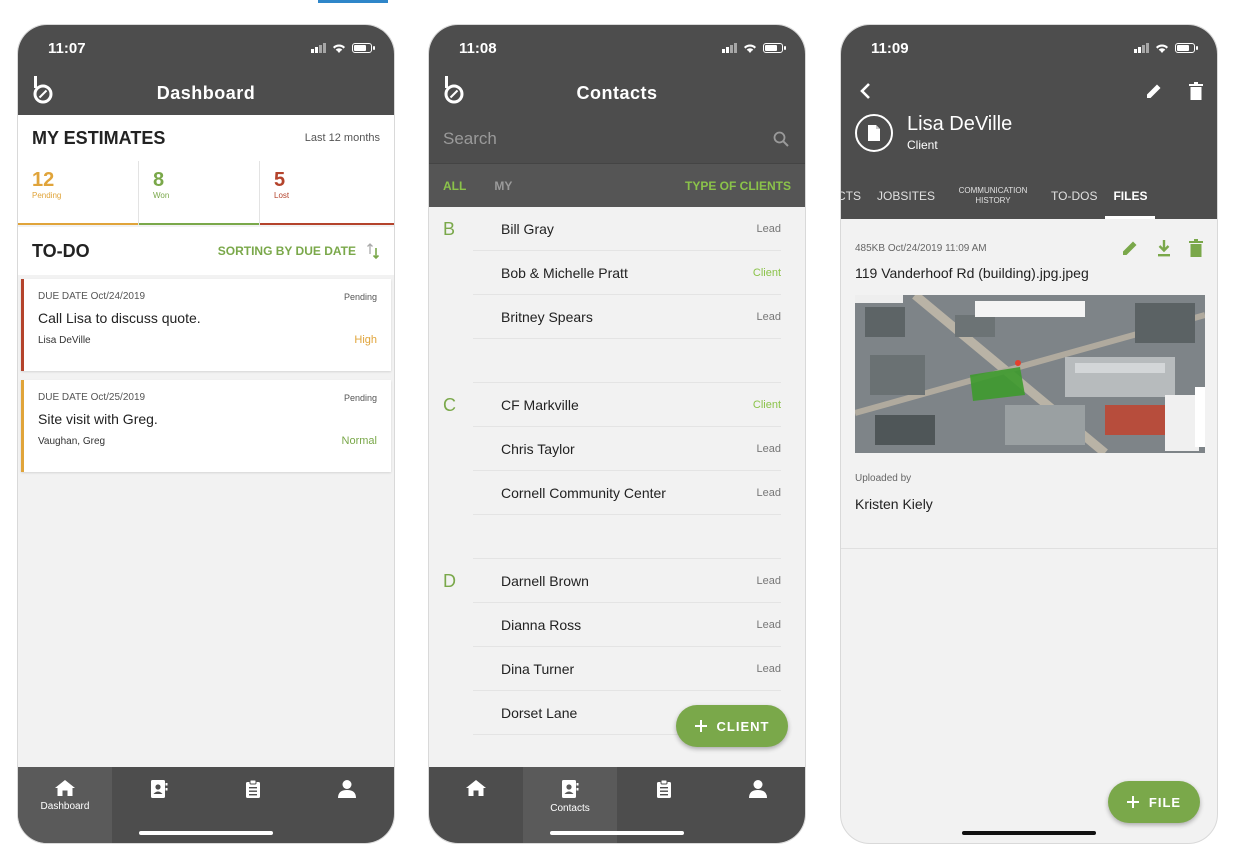 The image size is (1234, 861). I want to click on contact-row: Bill Gray Lead, so click(627, 229).